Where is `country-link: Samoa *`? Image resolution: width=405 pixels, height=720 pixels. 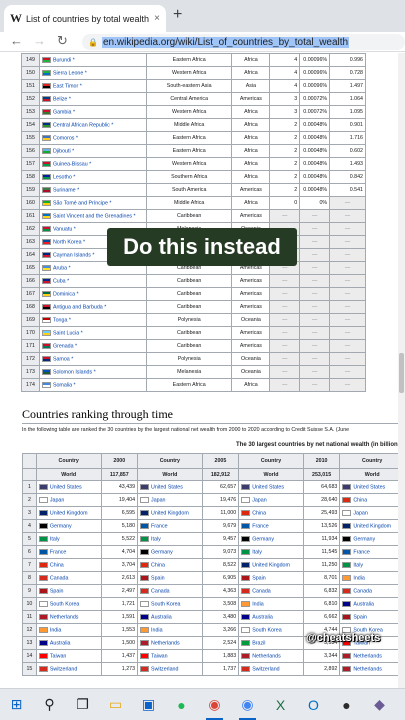 country-link: Samoa * is located at coordinates (63, 359).